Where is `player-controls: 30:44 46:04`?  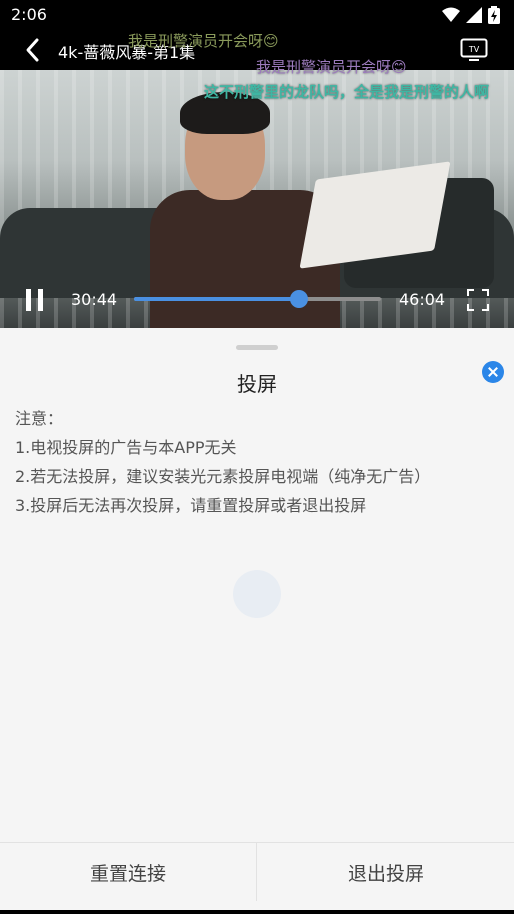
player-controls: 30:44 46:04 is located at coordinates (257, 300).